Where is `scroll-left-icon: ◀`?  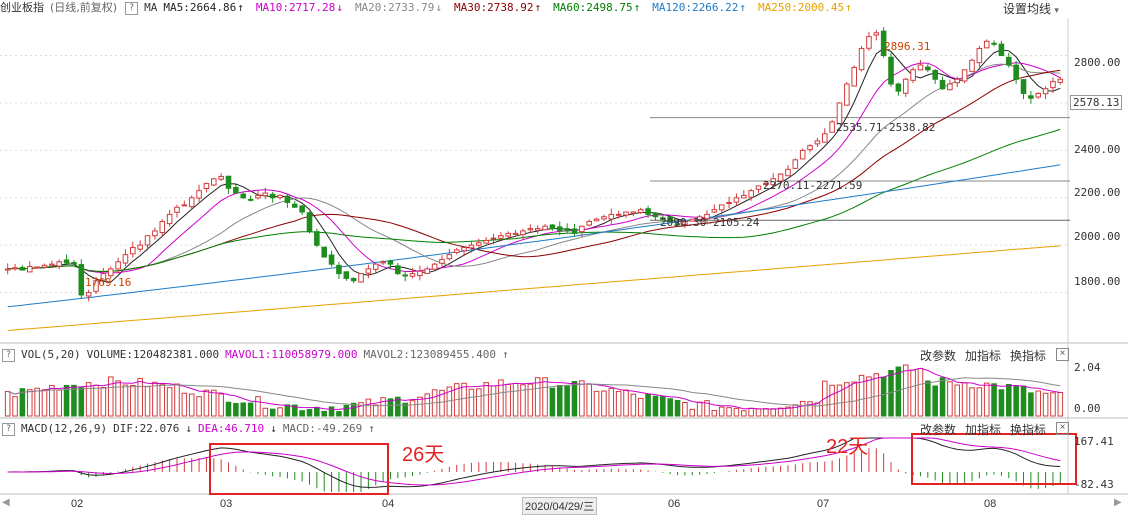 scroll-left-icon: ◀ is located at coordinates (6, 502).